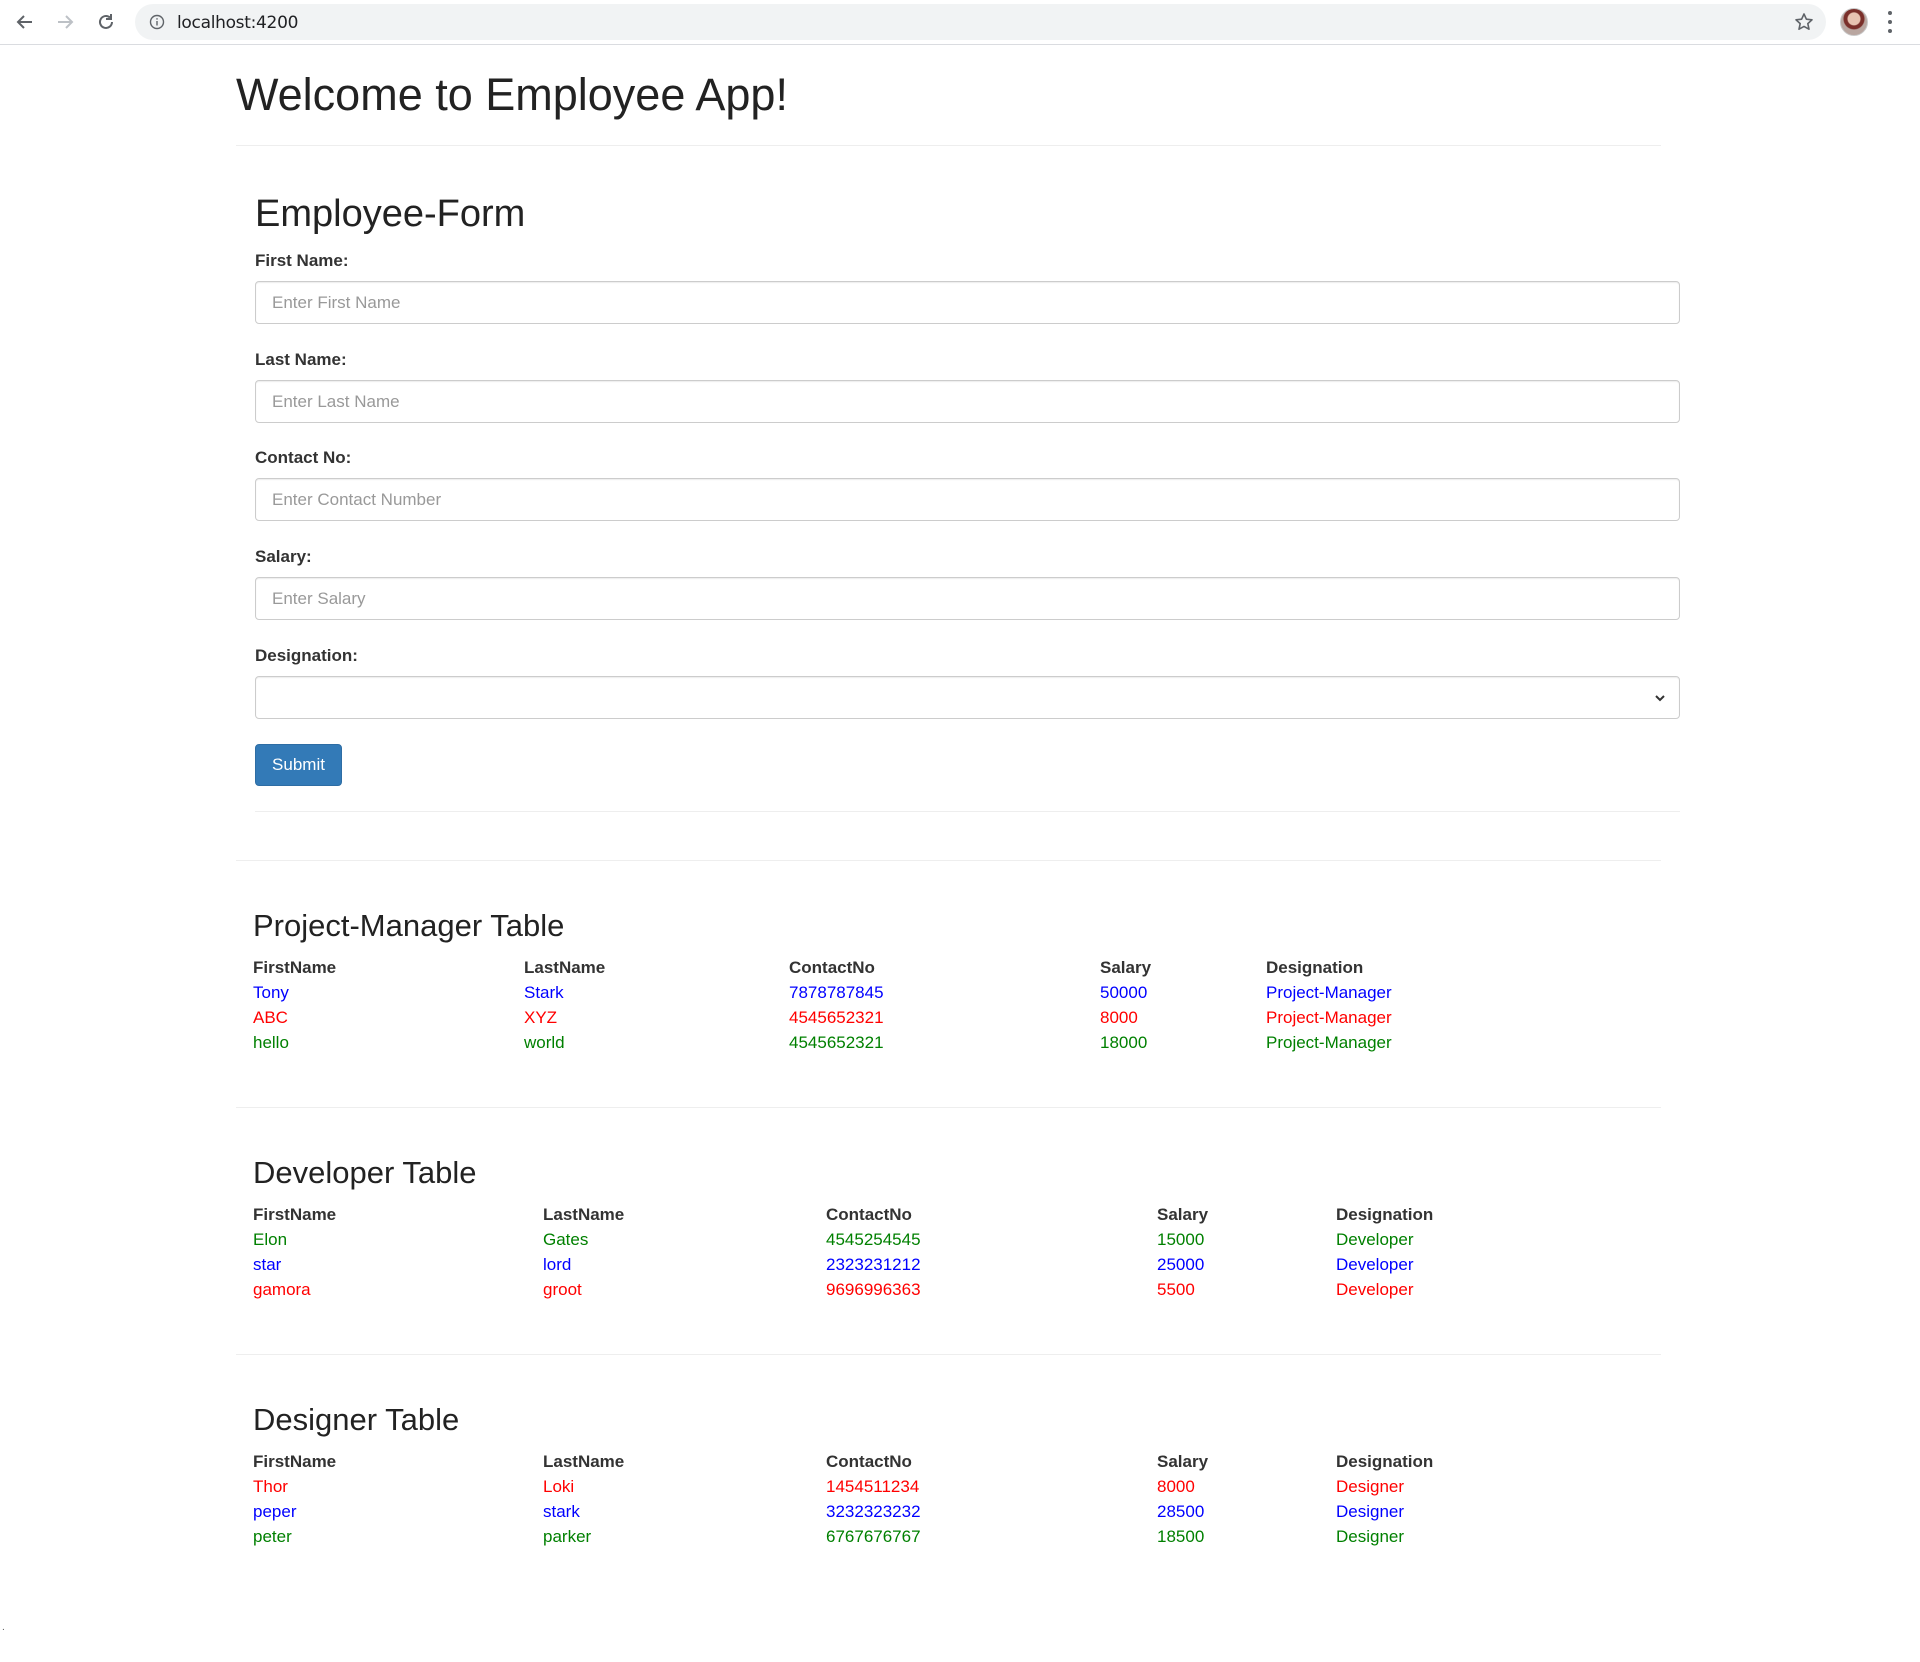 Image resolution: width=1920 pixels, height=1662 pixels. I want to click on table-cell: Elon, so click(270, 1239).